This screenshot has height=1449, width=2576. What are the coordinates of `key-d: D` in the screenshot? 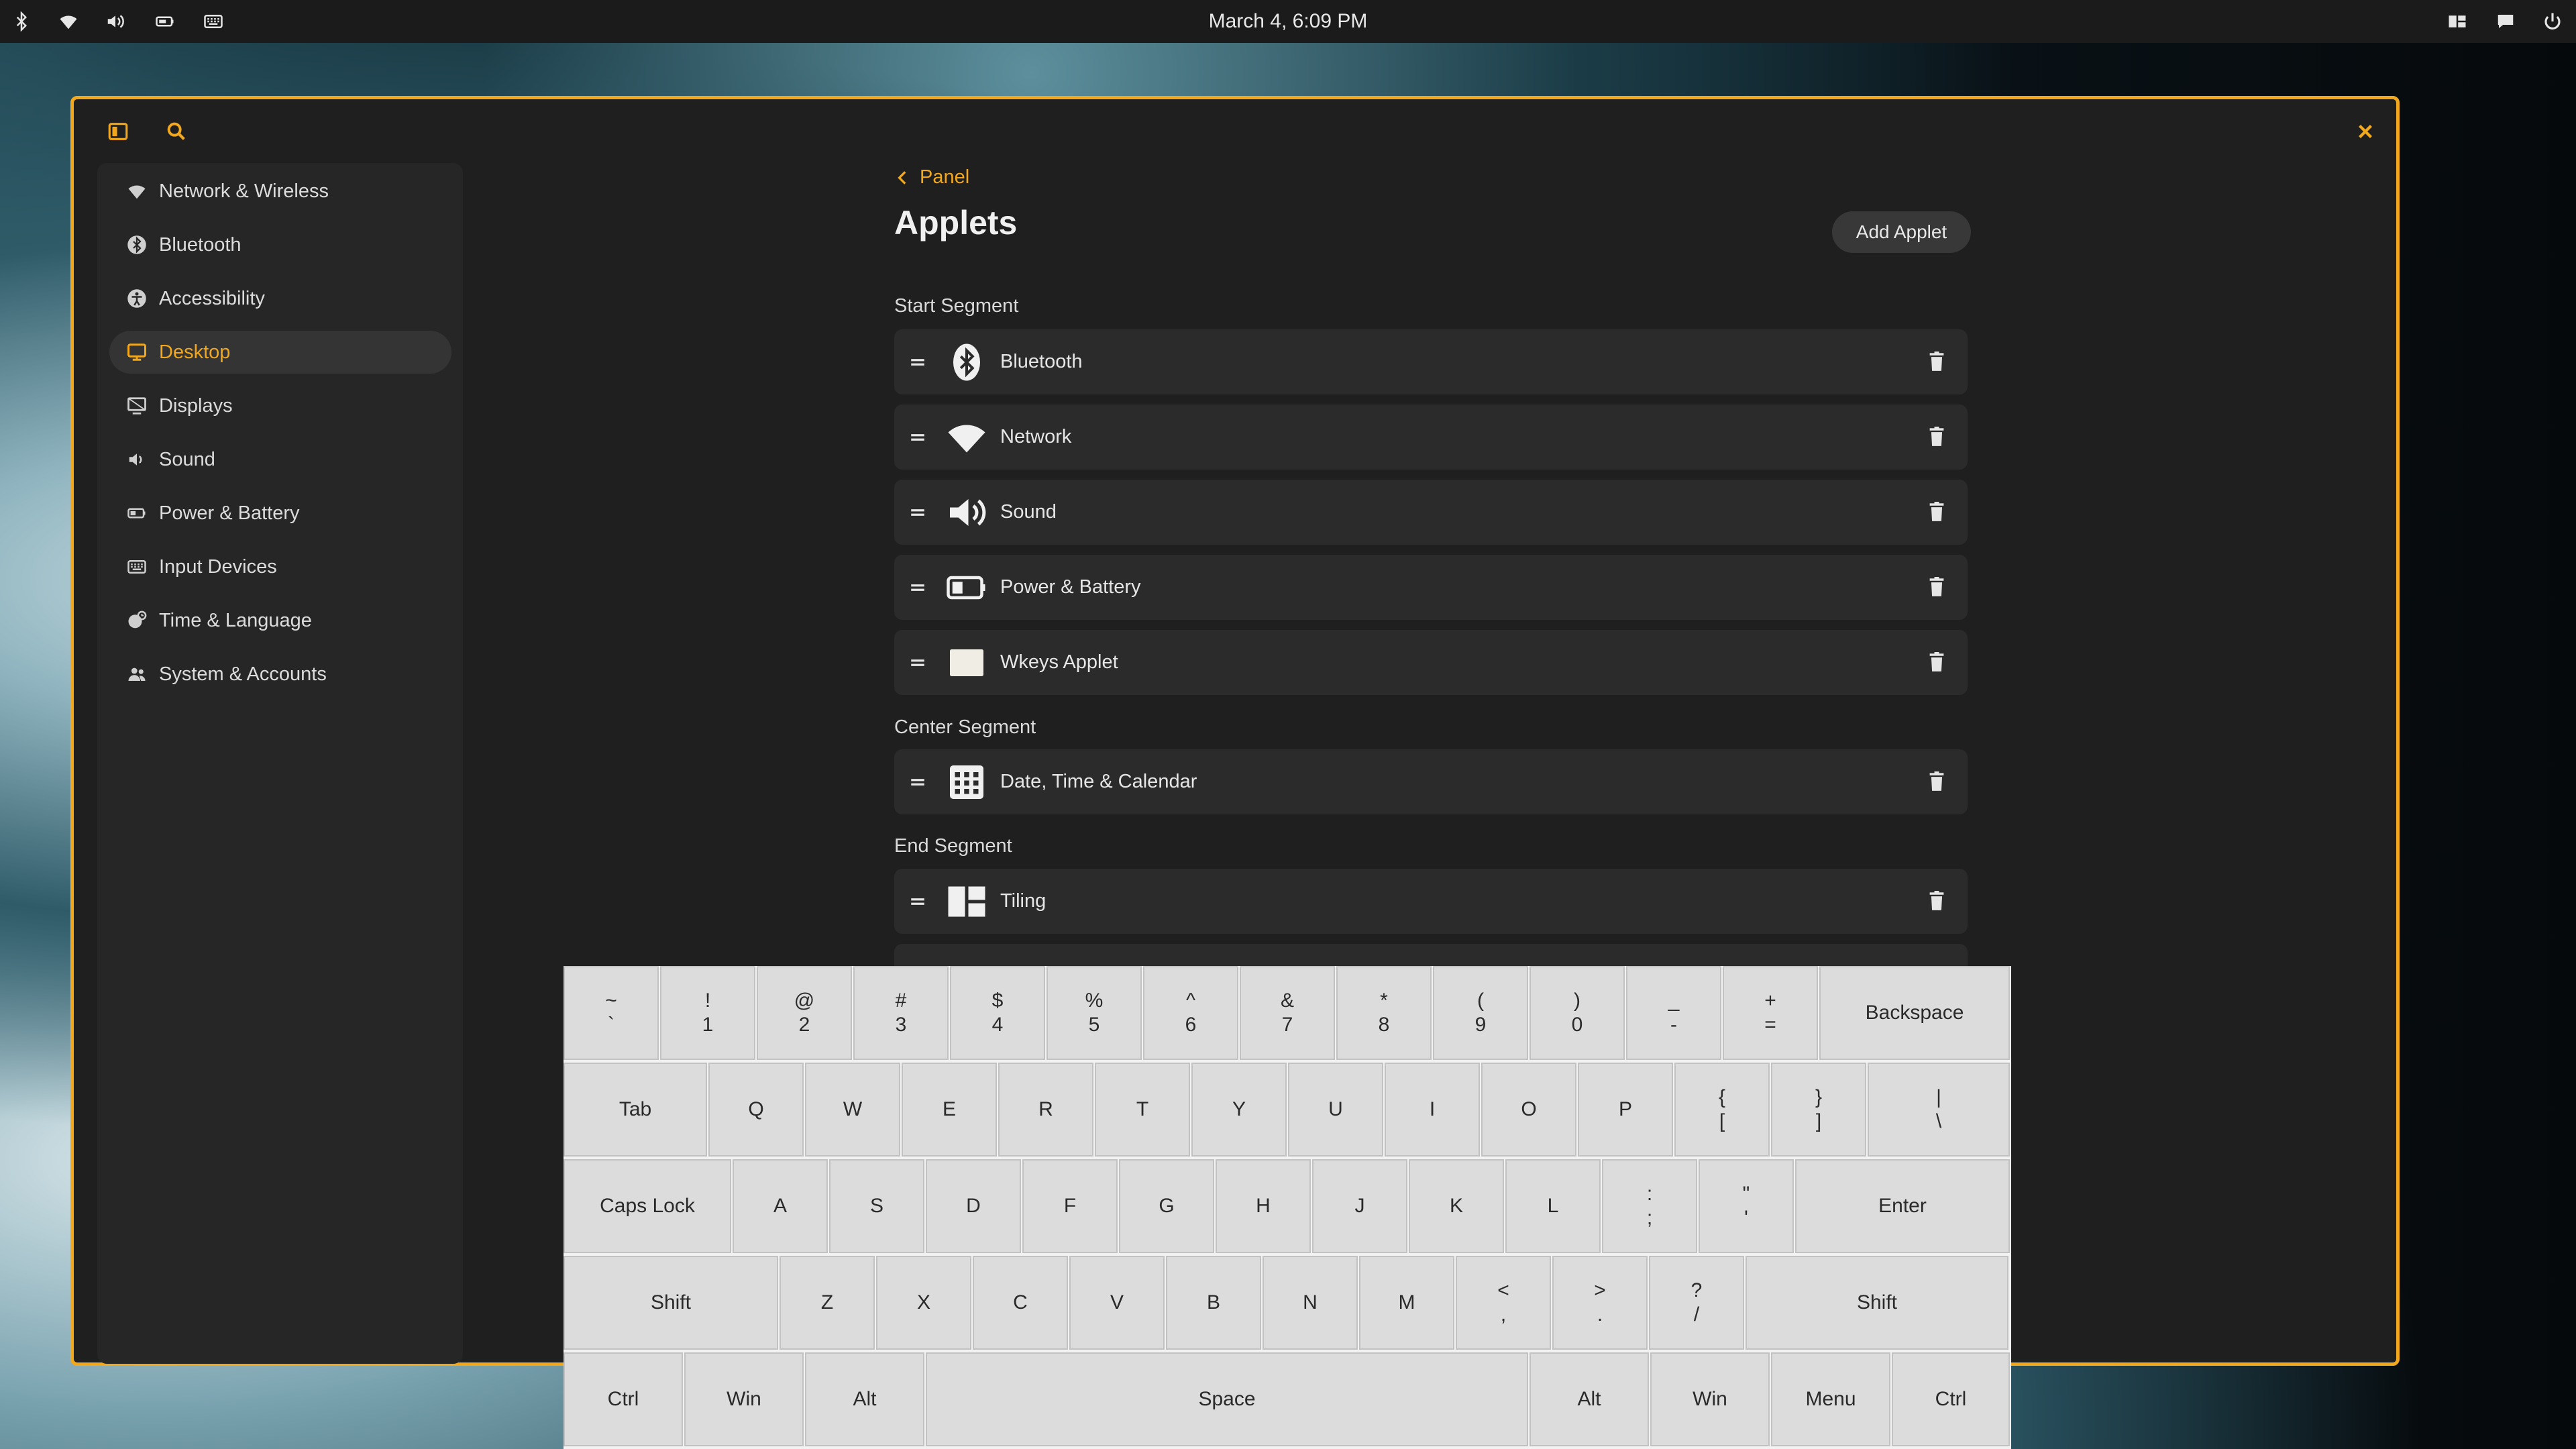 It's located at (973, 1206).